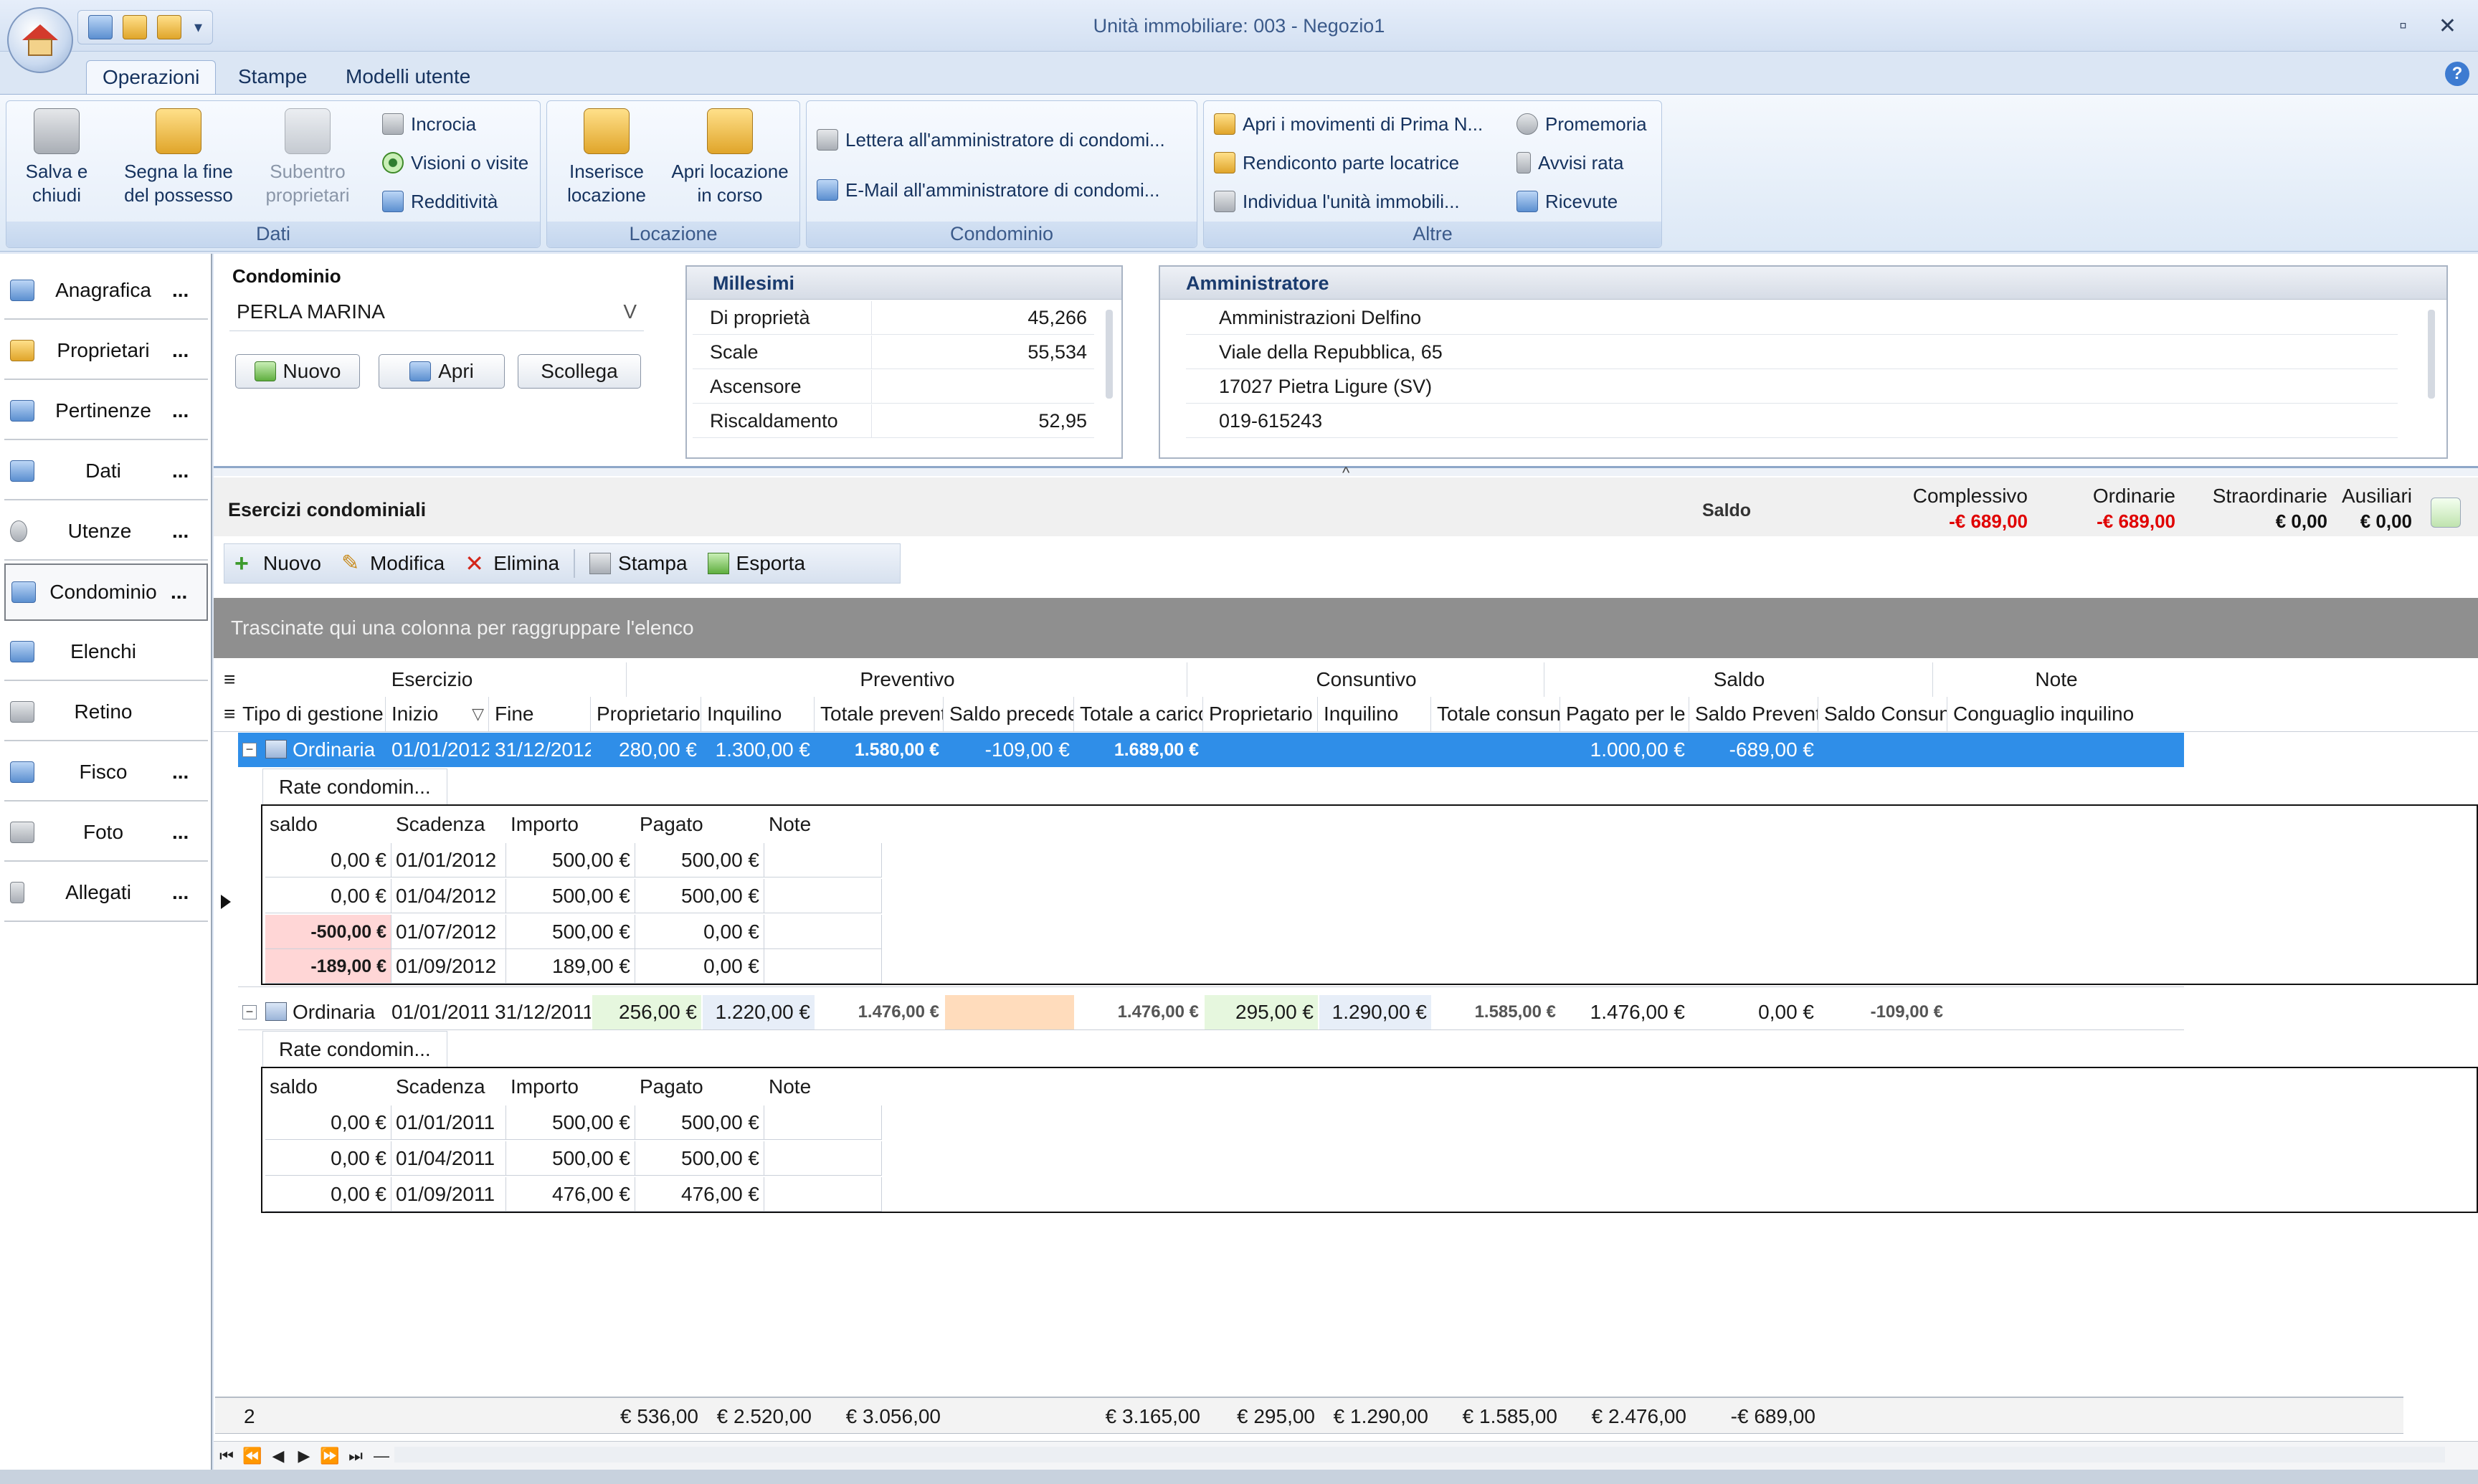 This screenshot has width=2478, height=1484. What do you see at coordinates (1496, 750) in the screenshot?
I see `cell-totale-consuntivo` at bounding box center [1496, 750].